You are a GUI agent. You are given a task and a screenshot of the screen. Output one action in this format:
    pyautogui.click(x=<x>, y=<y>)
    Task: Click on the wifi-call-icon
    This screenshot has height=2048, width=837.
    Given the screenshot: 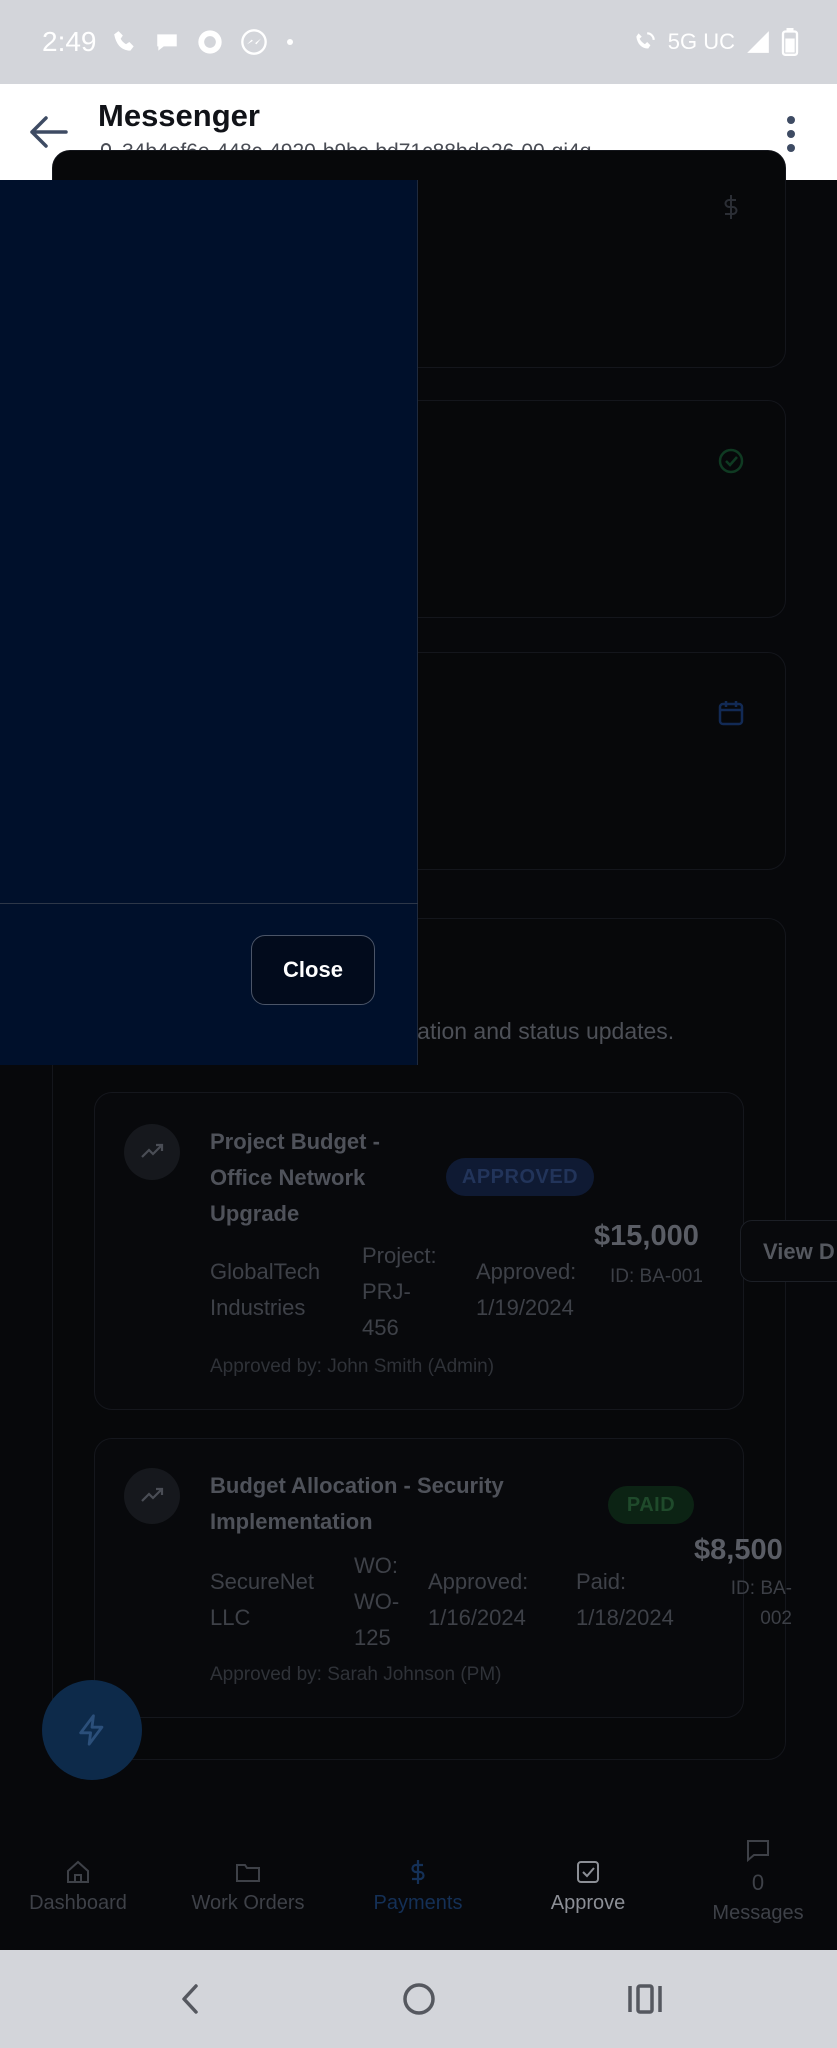 What is the action you would take?
    pyautogui.click(x=645, y=40)
    